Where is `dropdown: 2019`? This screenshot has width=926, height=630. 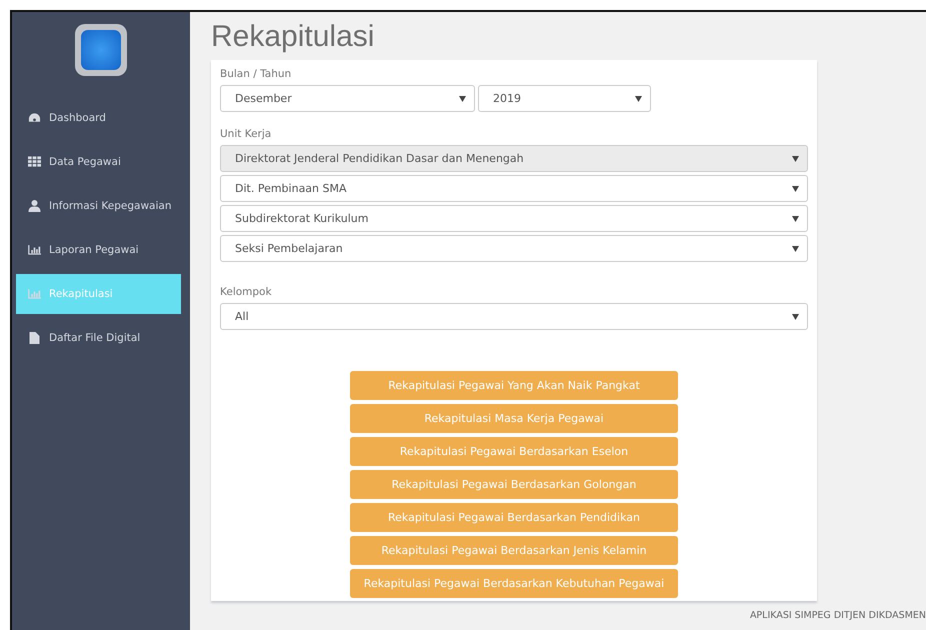 dropdown: 2019 is located at coordinates (564, 98).